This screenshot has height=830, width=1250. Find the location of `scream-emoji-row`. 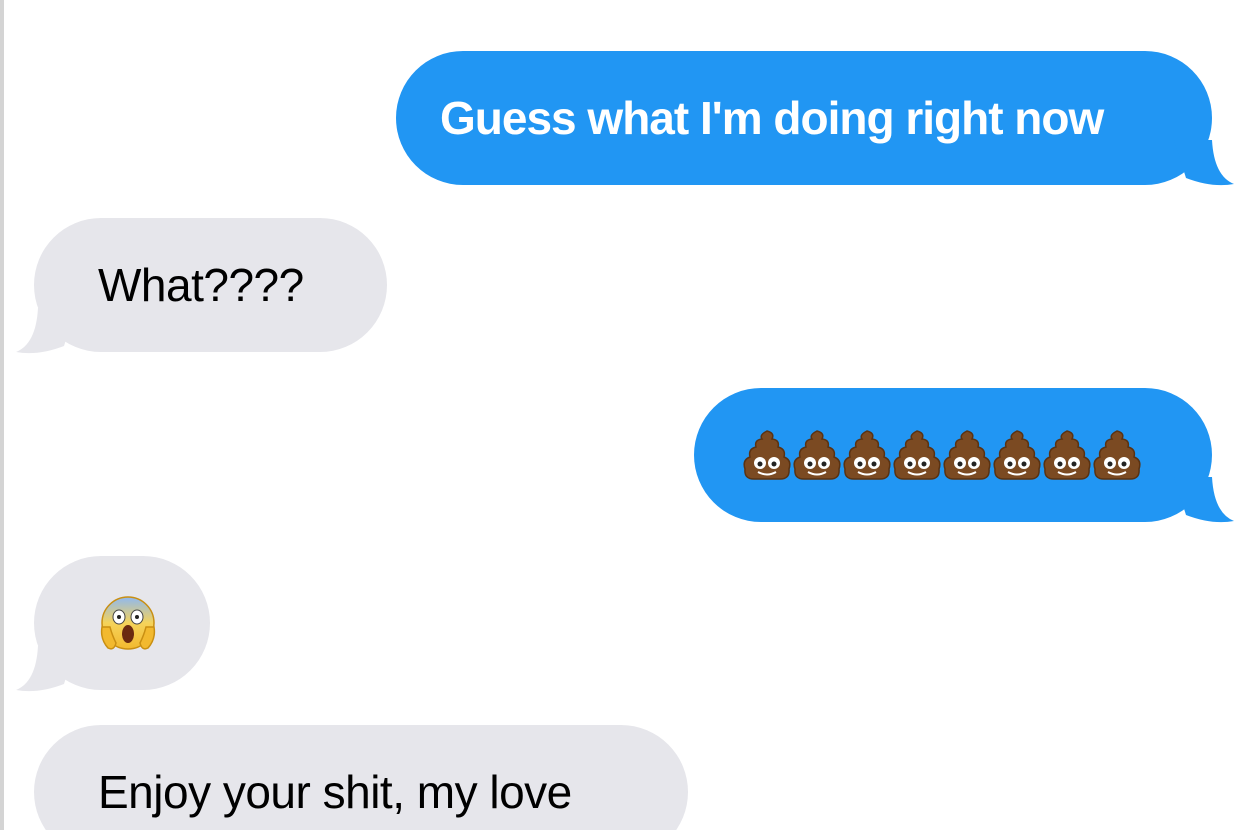

scream-emoji-row is located at coordinates (154, 623).